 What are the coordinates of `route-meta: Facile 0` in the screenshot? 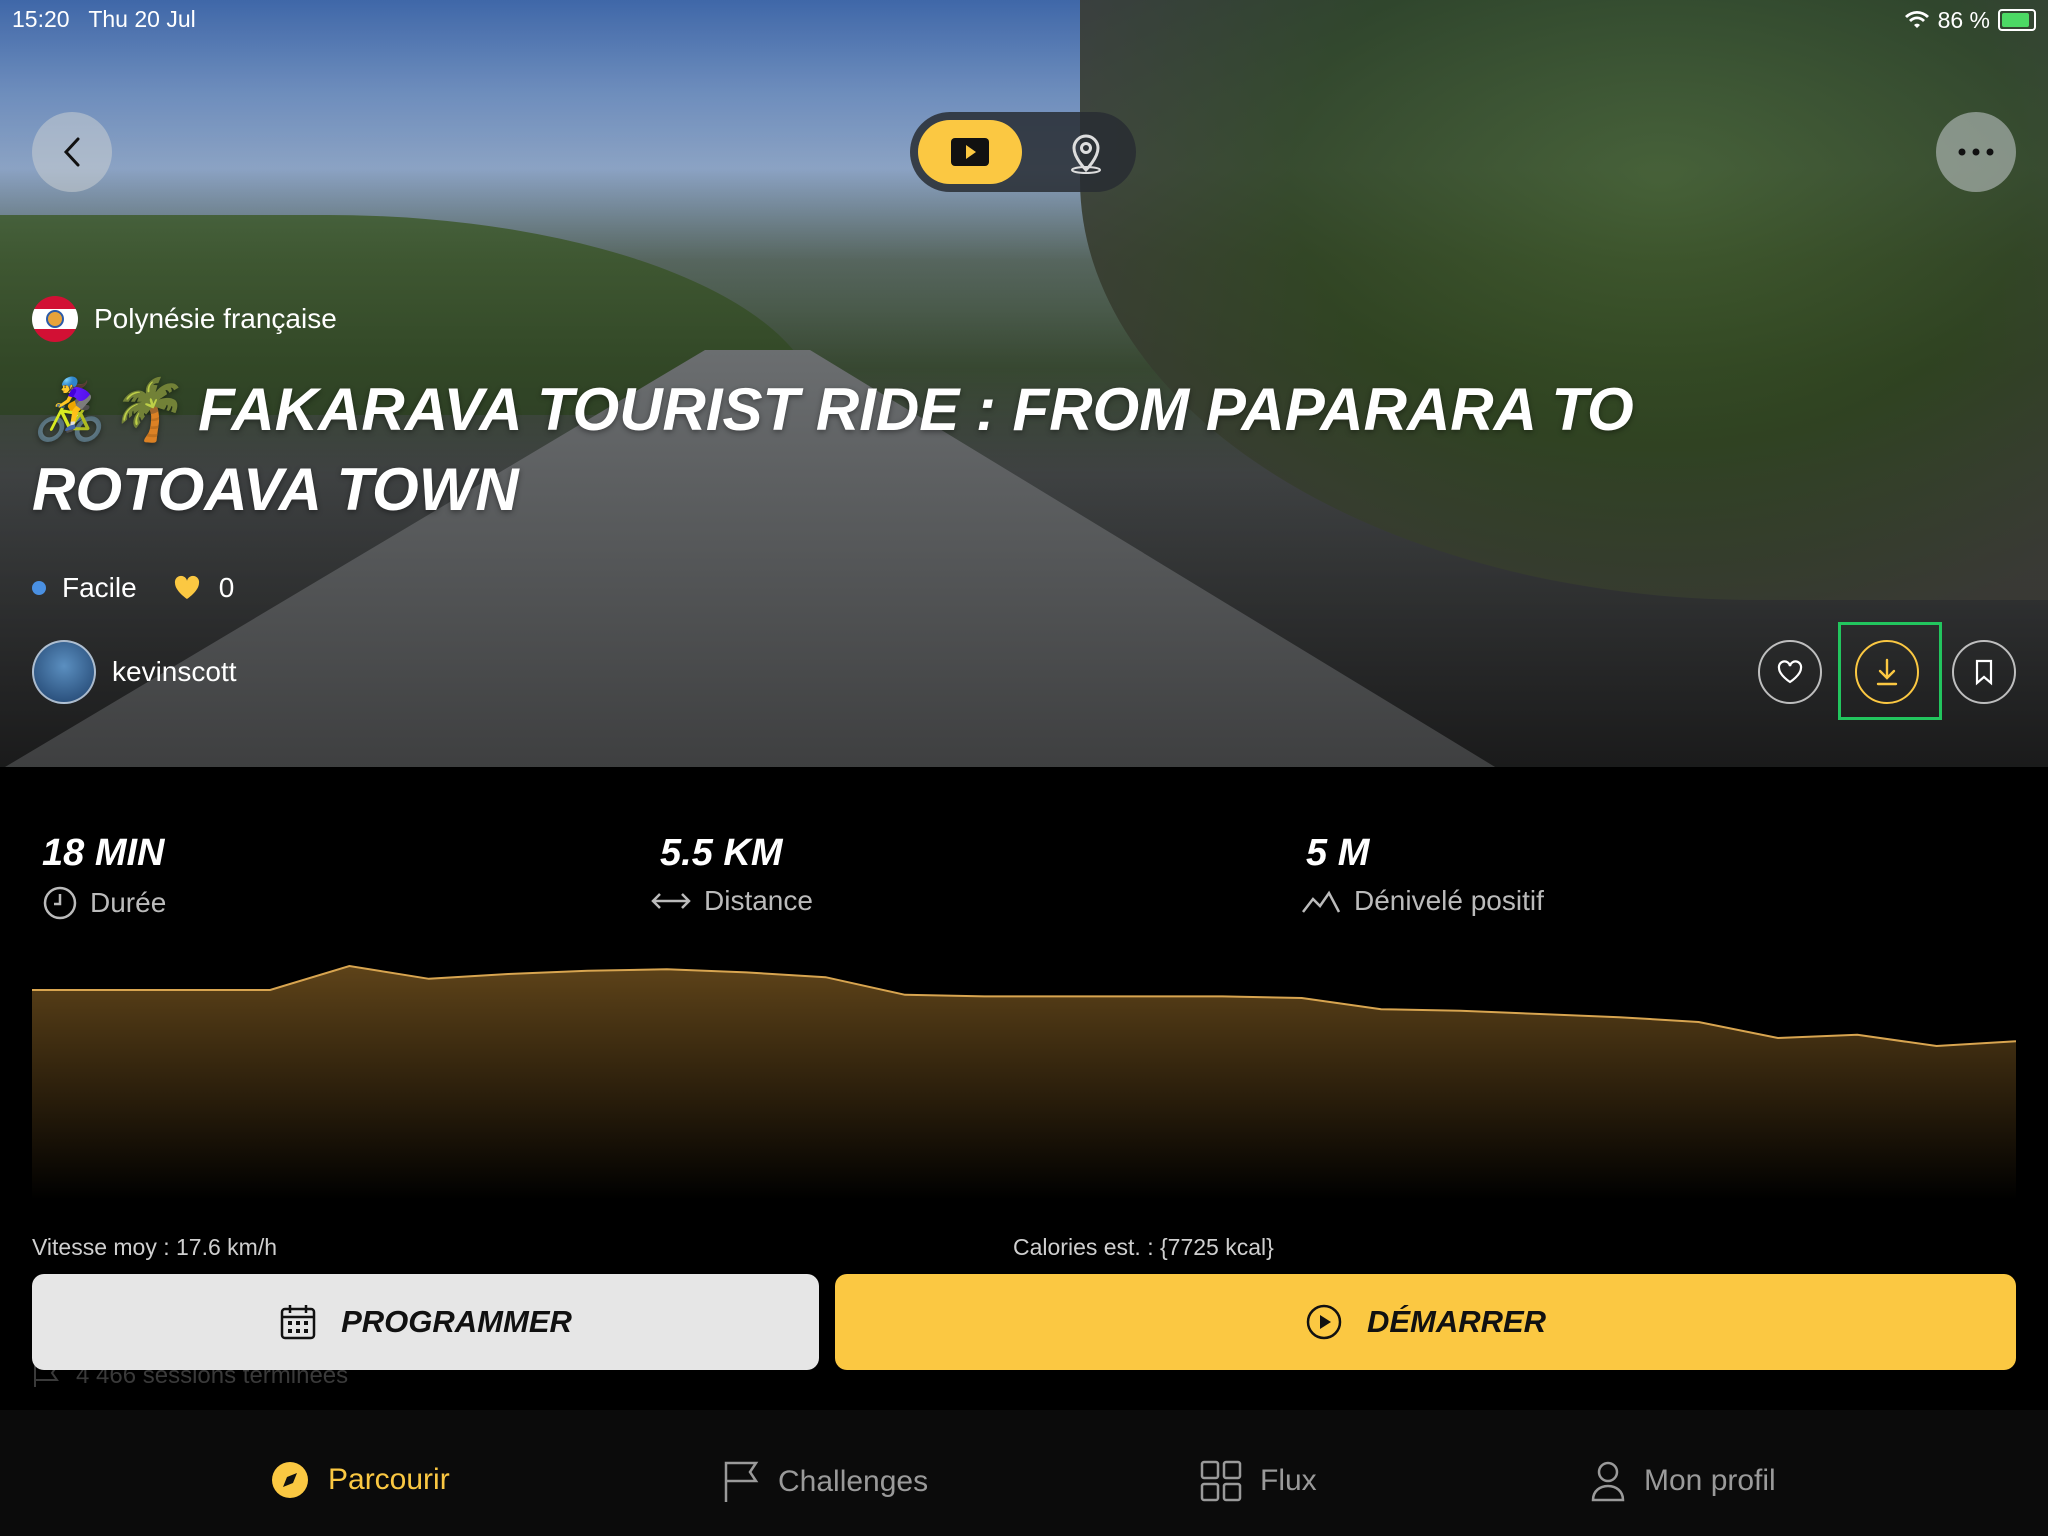 It's located at (133, 588).